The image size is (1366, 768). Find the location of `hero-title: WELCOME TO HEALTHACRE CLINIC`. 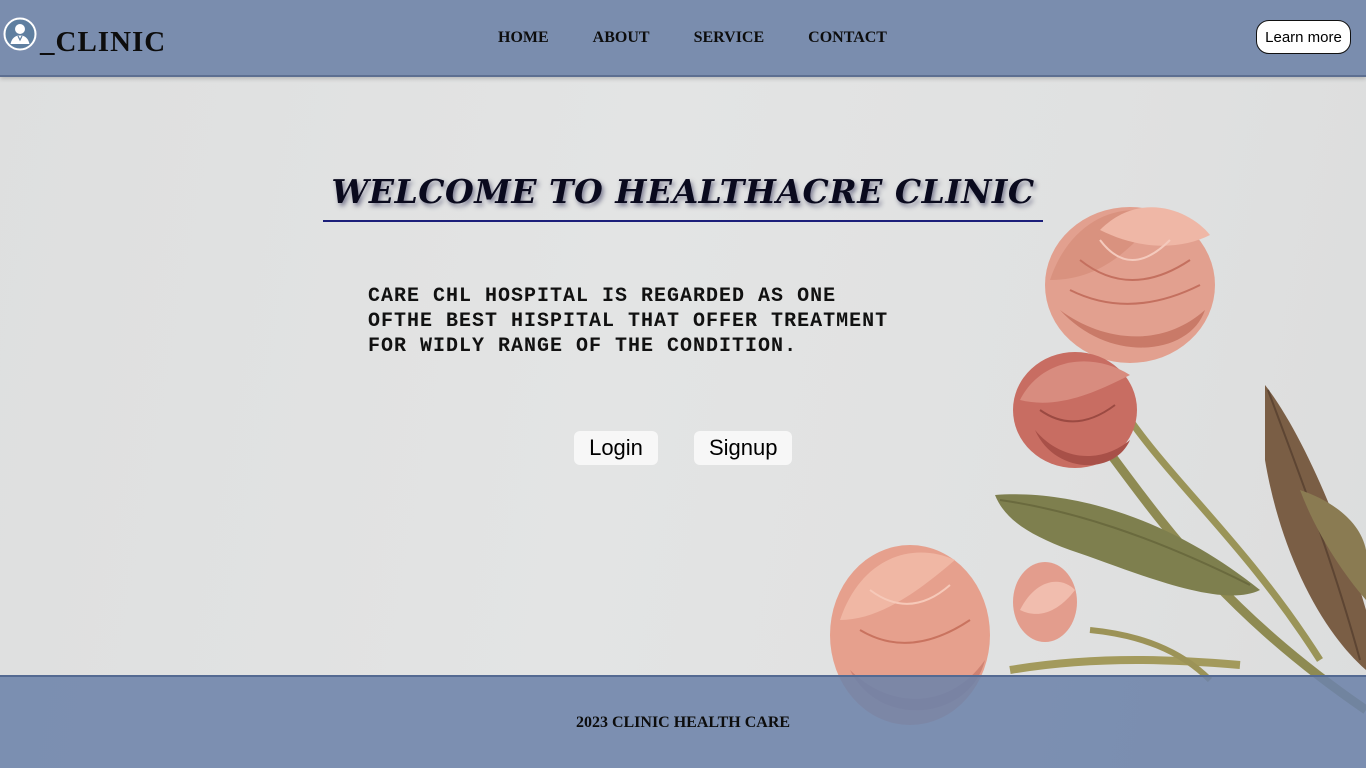

hero-title: WELCOME TO HEALTHACRE CLINIC is located at coordinates (683, 191).